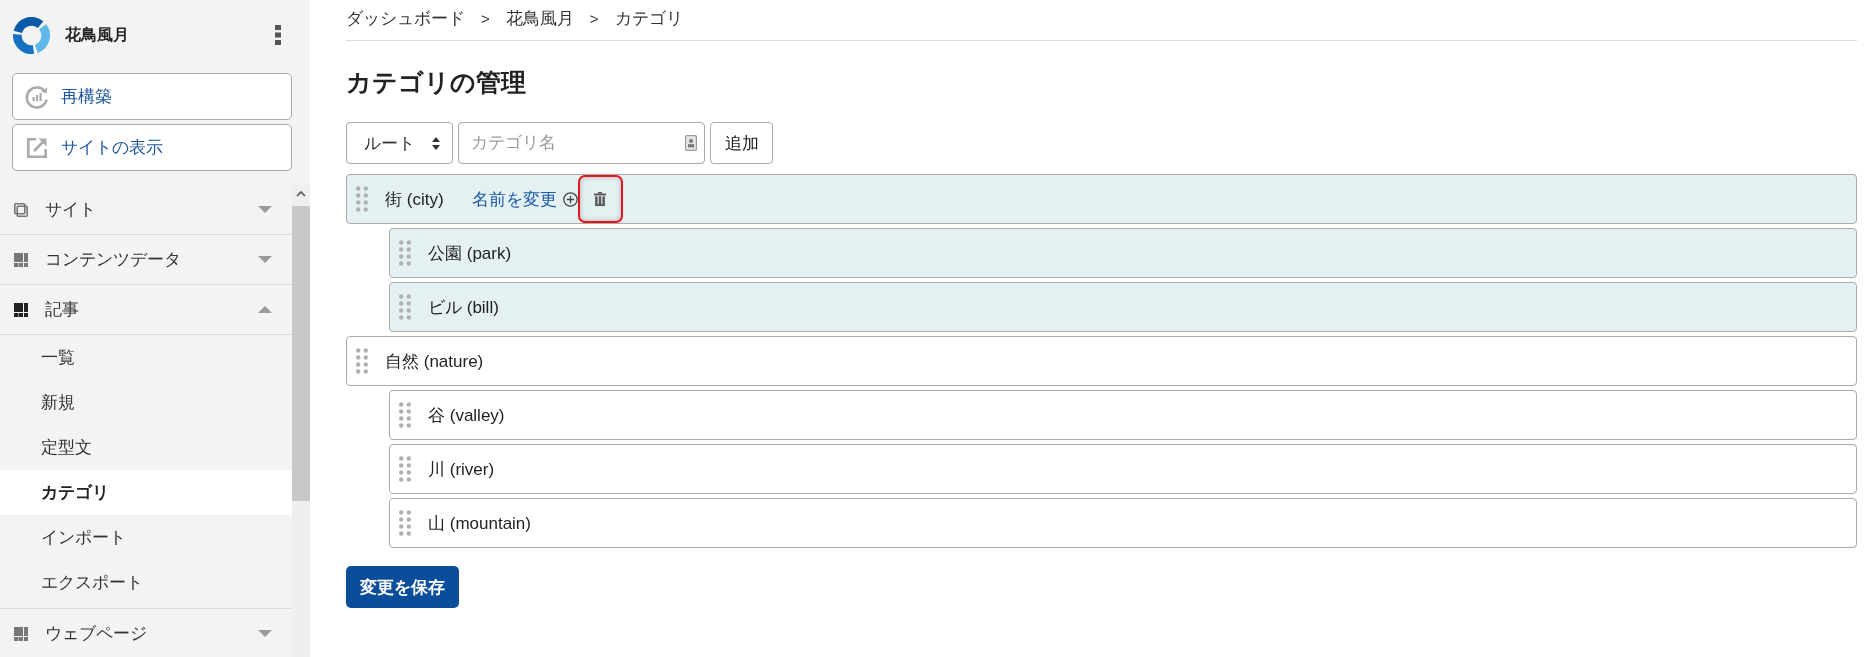 The width and height of the screenshot is (1873, 657). I want to click on add-button: 追加, so click(741, 143).